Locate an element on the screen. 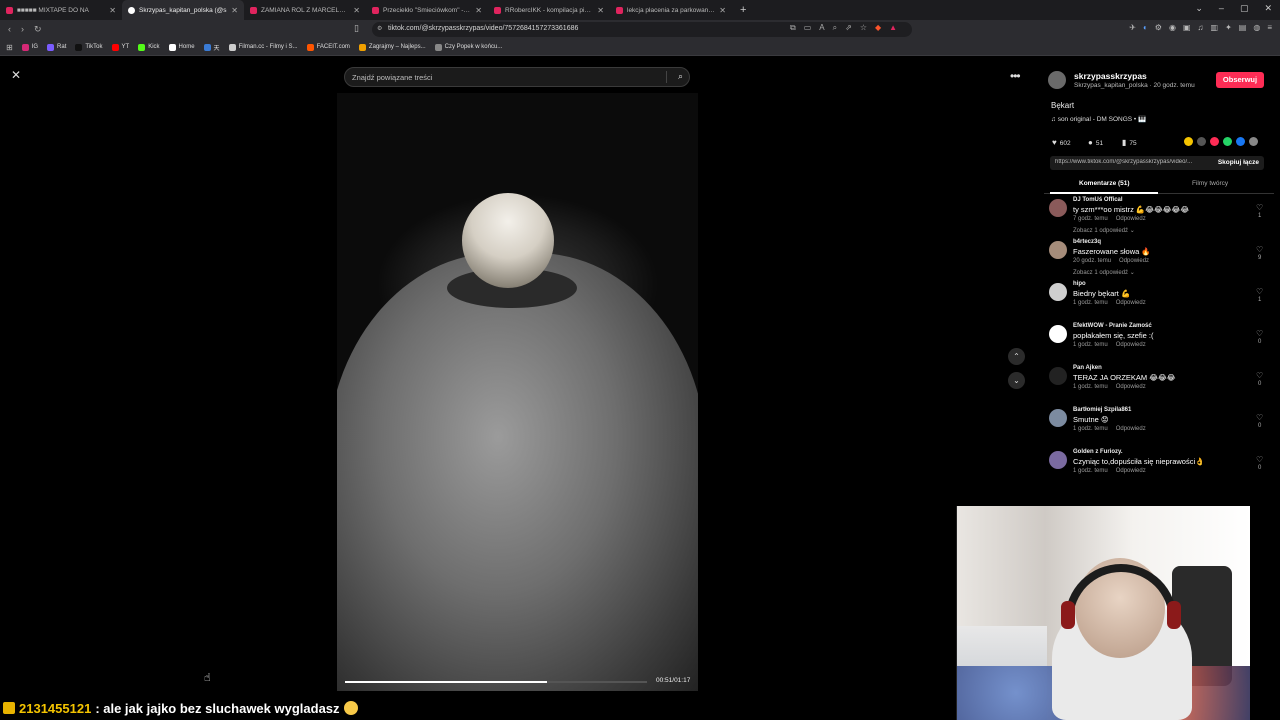 This screenshot has height=720, width=1280. browser-tab: lekcja płacenia za parkowanie - YouT ✕ is located at coordinates (671, 10).